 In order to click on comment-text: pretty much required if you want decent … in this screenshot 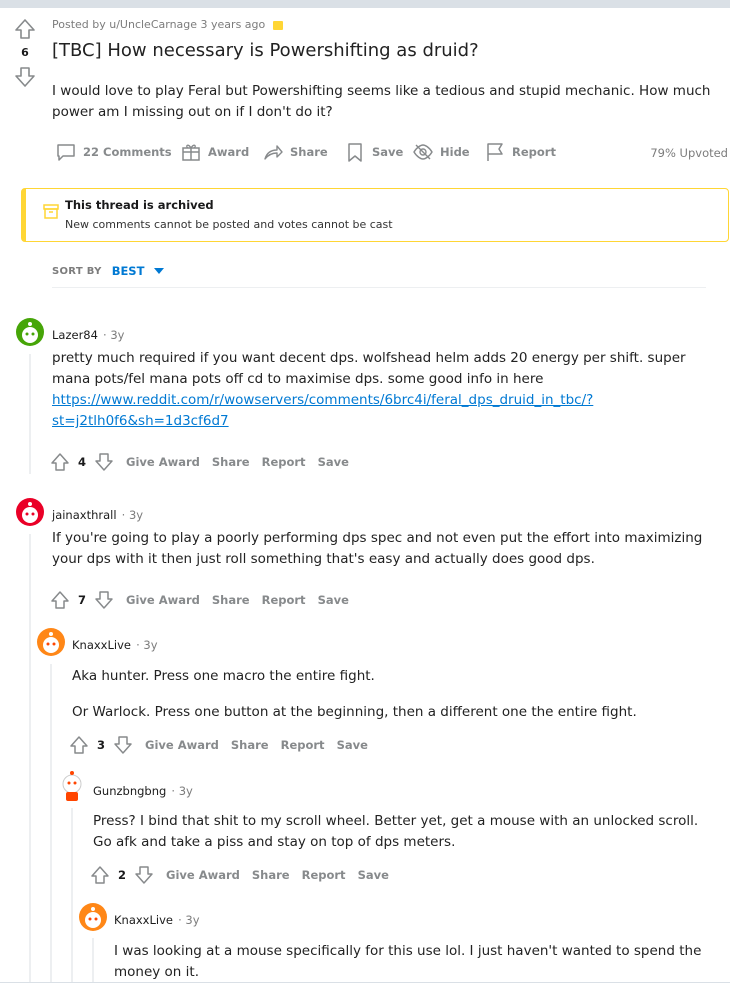, I will do `click(369, 368)`.